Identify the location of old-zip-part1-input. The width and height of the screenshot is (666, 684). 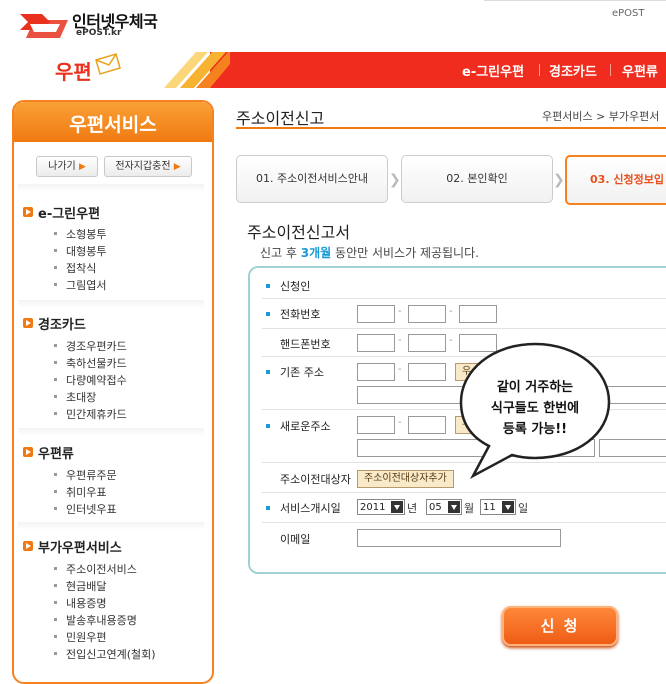
(376, 372).